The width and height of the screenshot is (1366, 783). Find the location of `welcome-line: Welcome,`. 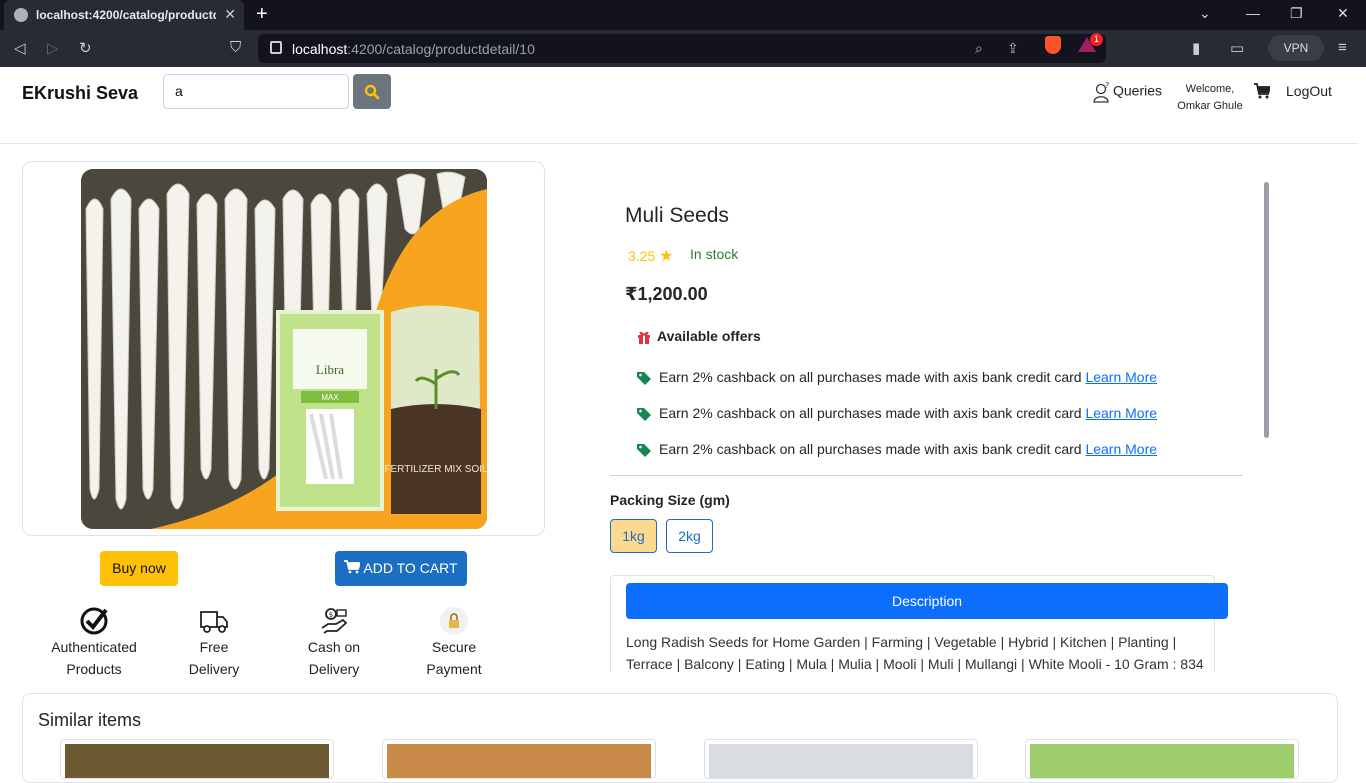

welcome-line: Welcome, is located at coordinates (1210, 89).